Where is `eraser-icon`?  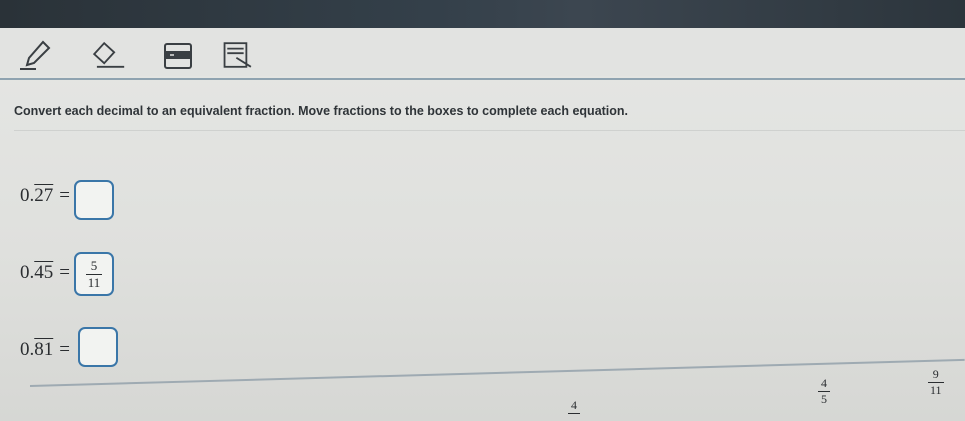
eraser-icon is located at coordinates (106, 55).